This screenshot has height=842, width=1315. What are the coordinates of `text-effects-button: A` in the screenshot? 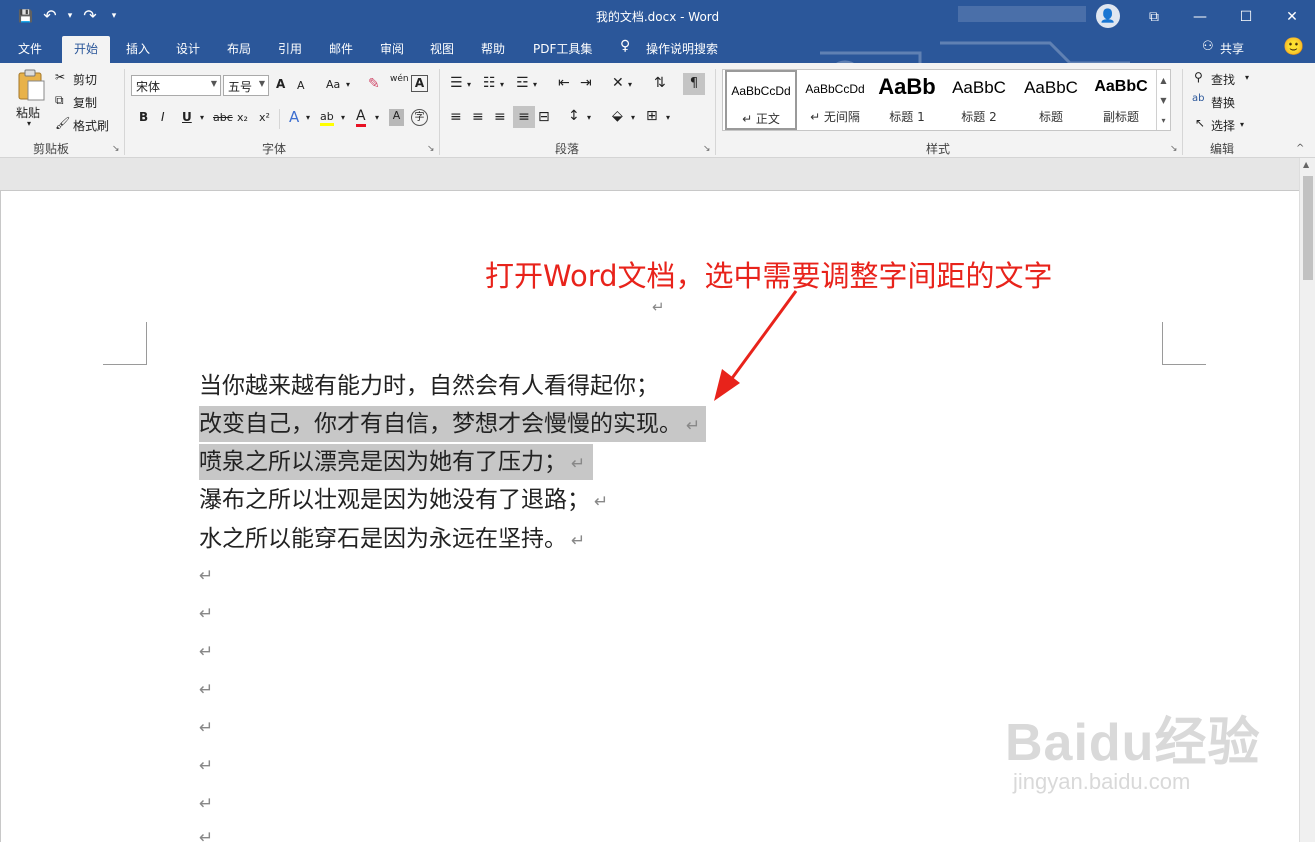 It's located at (294, 117).